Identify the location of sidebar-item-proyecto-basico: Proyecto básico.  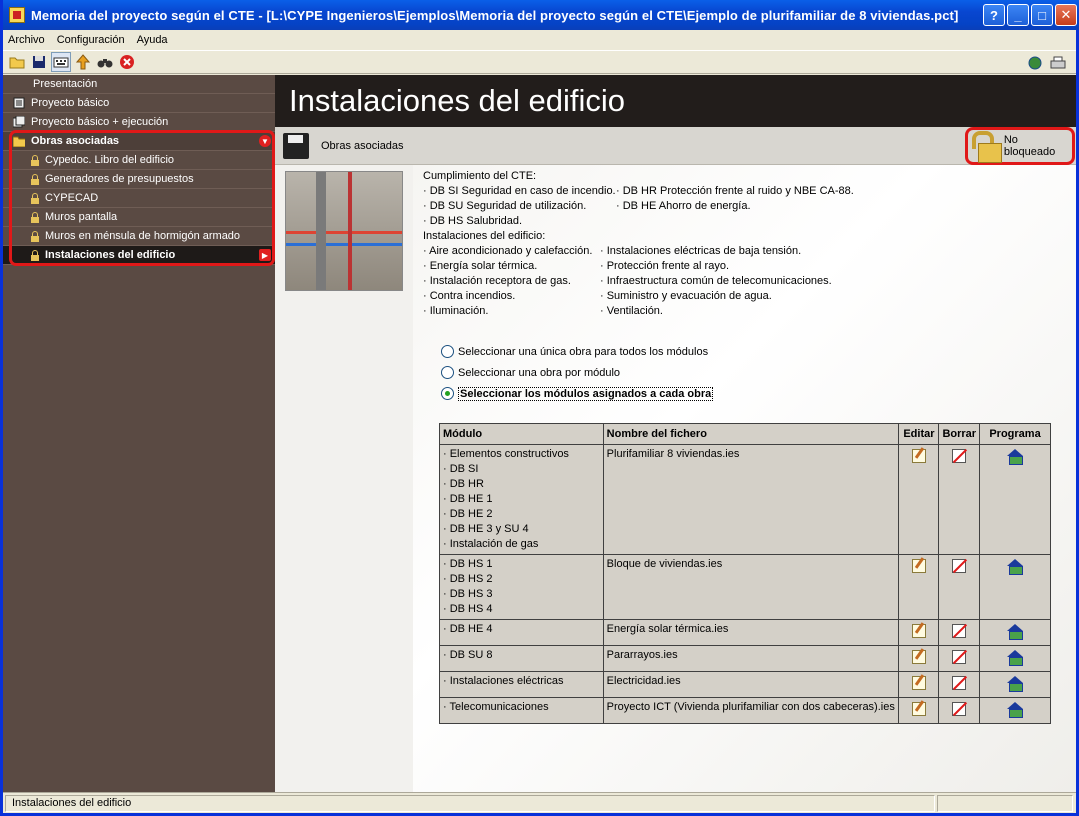
(139, 103).